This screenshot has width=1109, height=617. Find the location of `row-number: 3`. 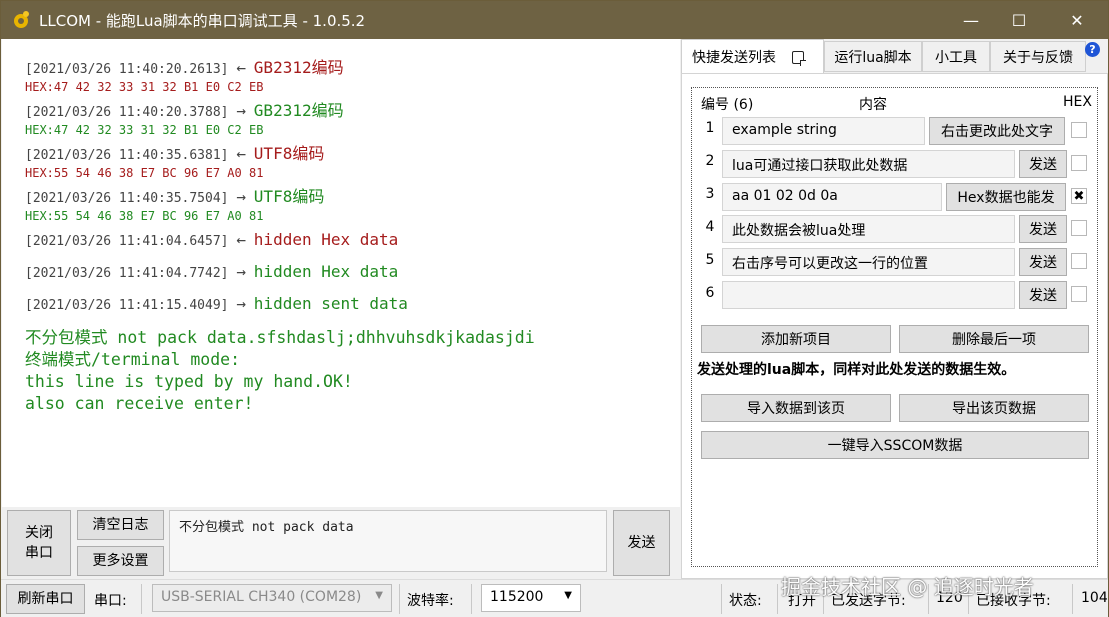

row-number: 3 is located at coordinates (710, 194).